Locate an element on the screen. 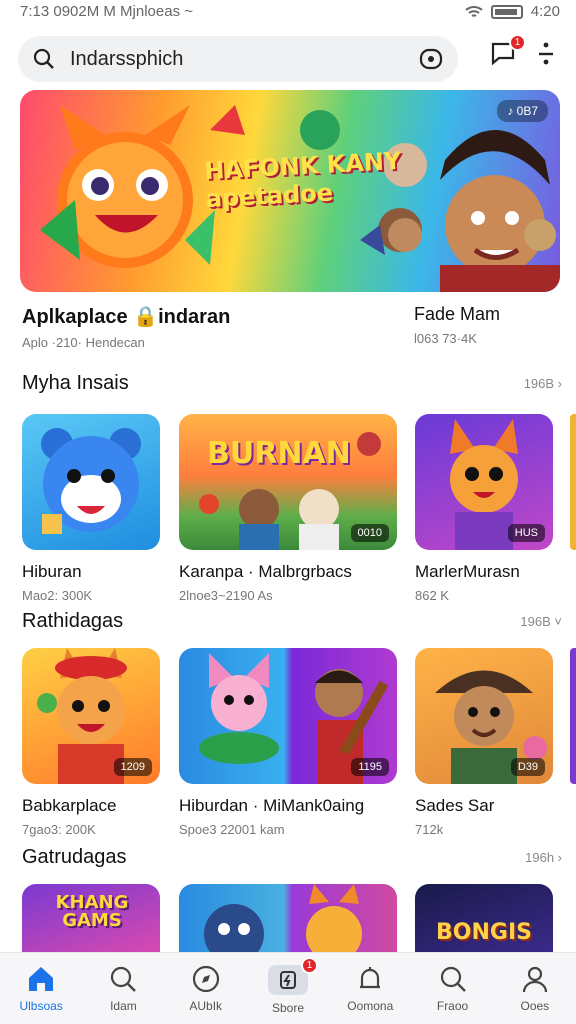  search-input: Indarssphich is located at coordinates (244, 59).